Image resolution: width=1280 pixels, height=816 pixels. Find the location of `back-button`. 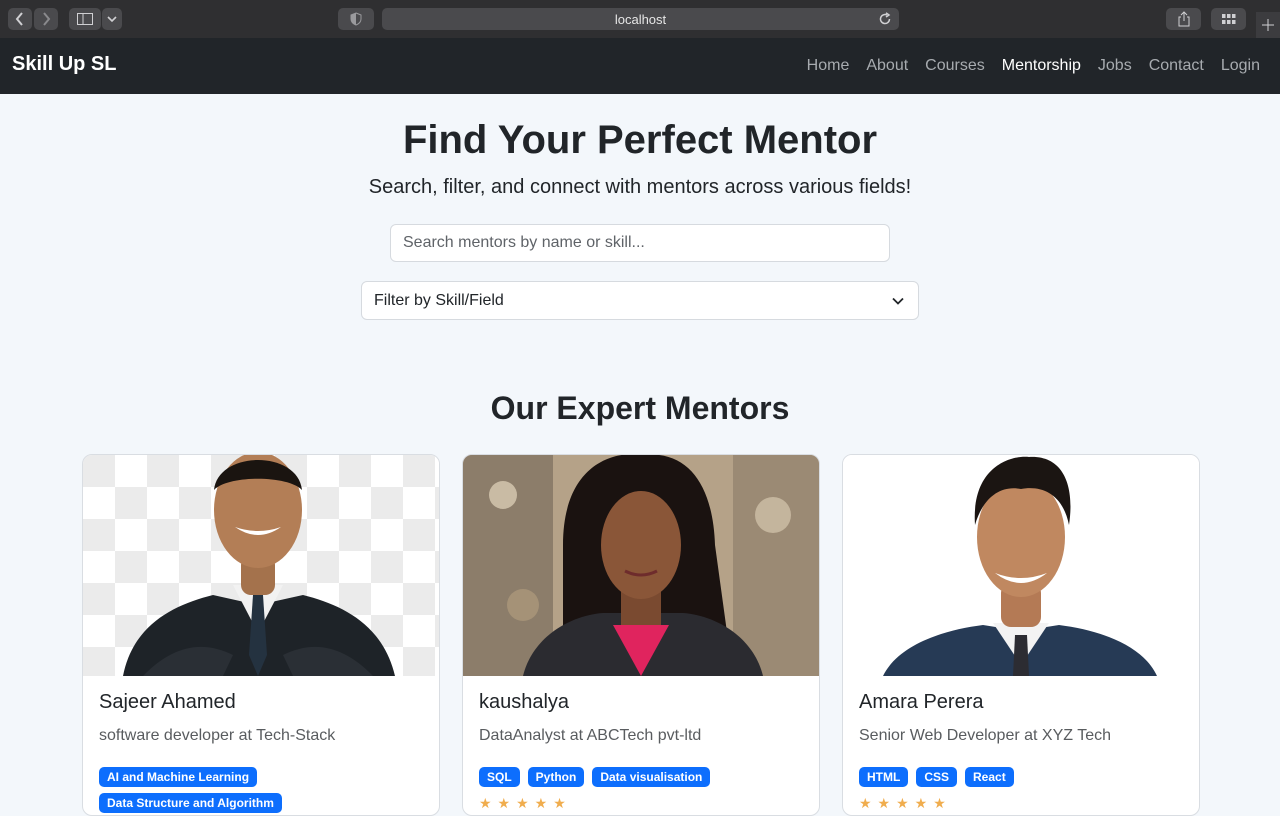

back-button is located at coordinates (20, 19).